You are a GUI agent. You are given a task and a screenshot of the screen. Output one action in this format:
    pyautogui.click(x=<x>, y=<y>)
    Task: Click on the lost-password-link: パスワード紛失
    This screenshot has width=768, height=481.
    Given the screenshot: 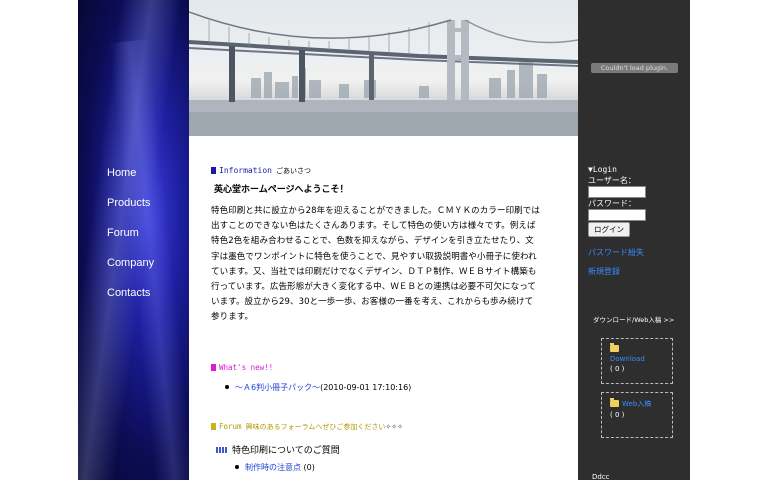 What is the action you would take?
    pyautogui.click(x=616, y=252)
    